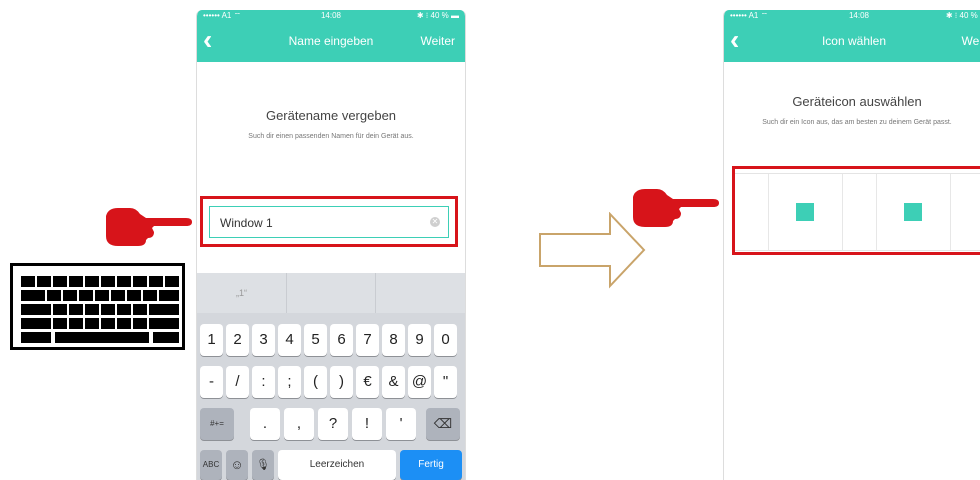 The width and height of the screenshot is (980, 480). I want to click on key-colon: :, so click(263, 382).